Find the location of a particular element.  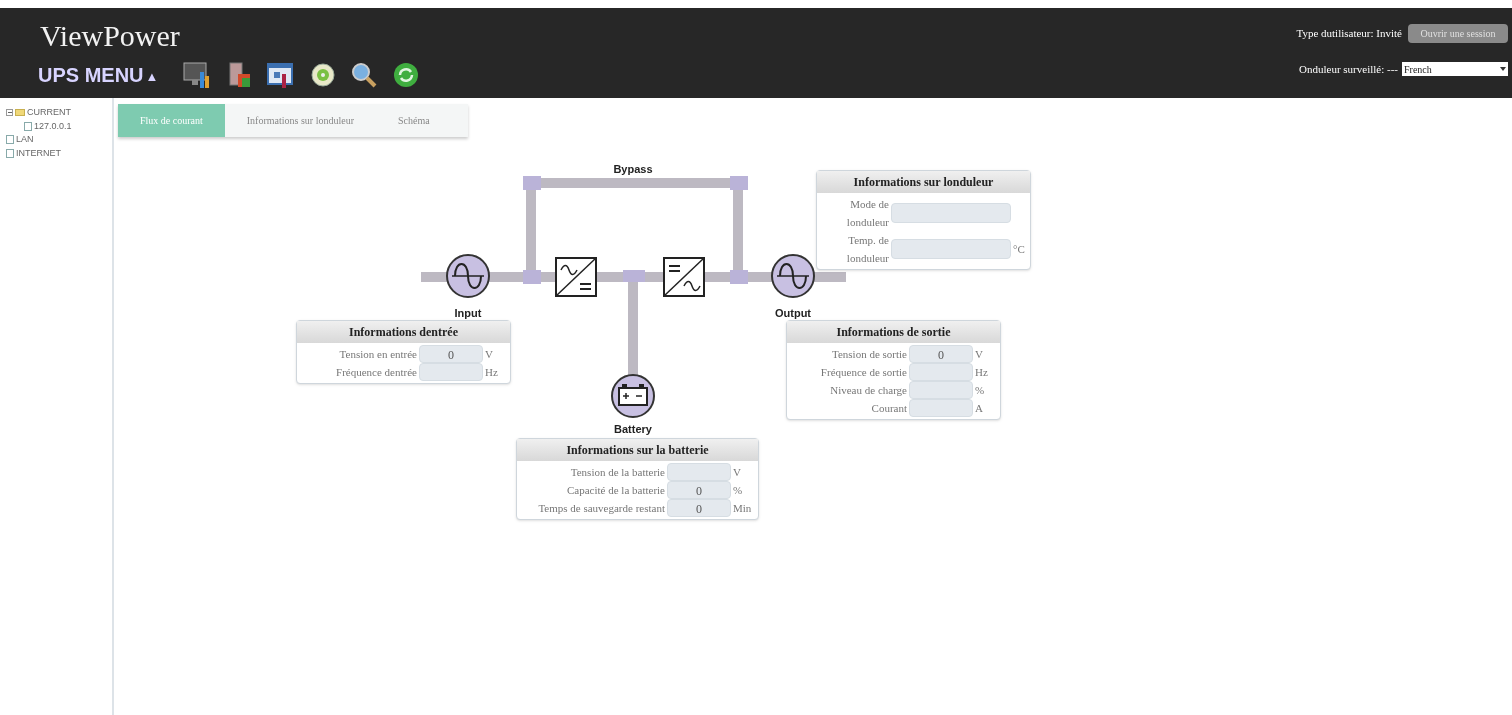

ups-menu-button: UPS MENU▲ is located at coordinates (98, 75).